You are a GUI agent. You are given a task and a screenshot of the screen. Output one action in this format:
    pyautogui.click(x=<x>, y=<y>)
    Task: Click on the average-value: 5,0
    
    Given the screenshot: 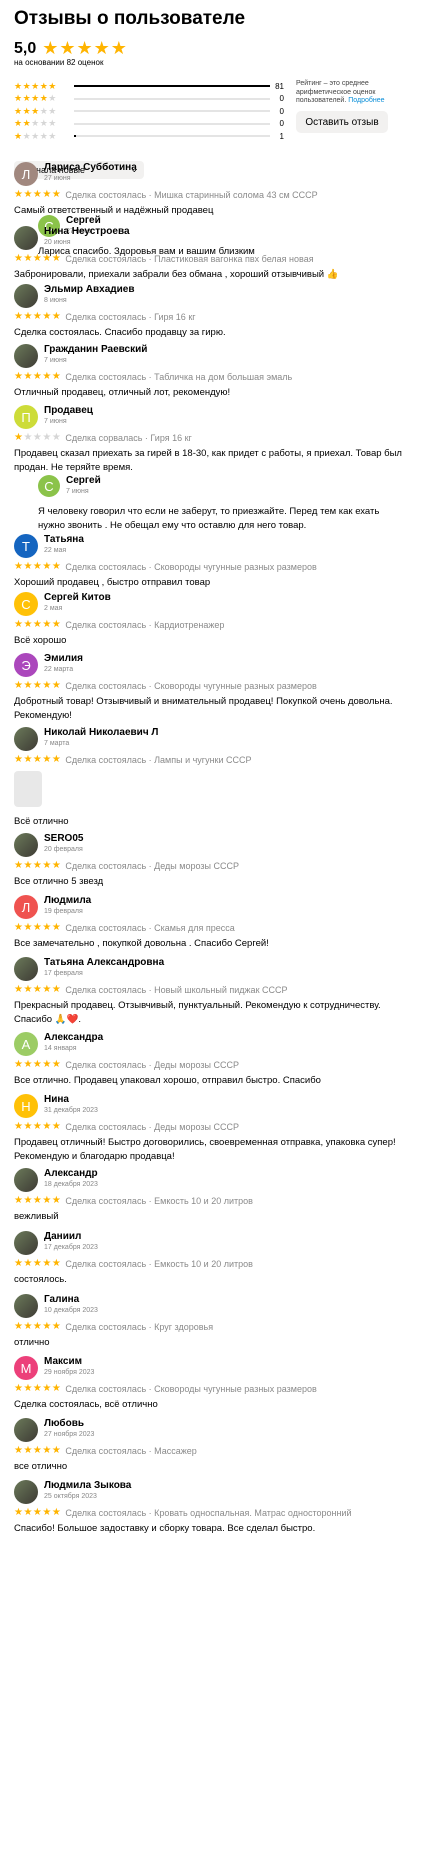 What is the action you would take?
    pyautogui.click(x=25, y=48)
    